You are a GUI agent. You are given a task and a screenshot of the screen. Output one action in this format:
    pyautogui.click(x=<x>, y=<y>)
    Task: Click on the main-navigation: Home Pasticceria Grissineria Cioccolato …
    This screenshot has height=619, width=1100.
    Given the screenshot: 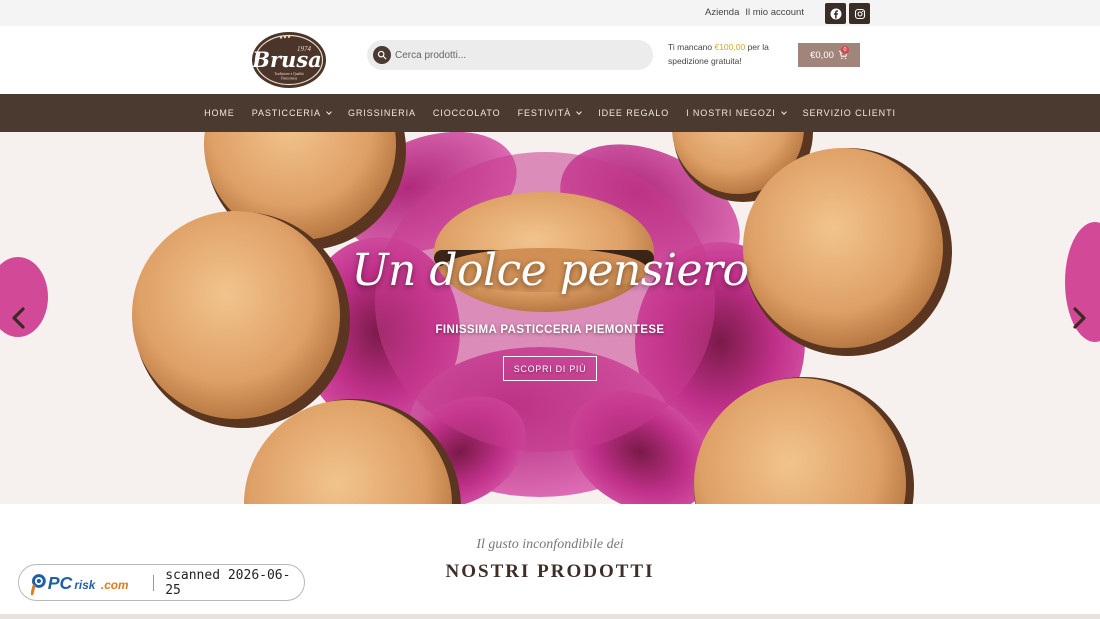 What is the action you would take?
    pyautogui.click(x=550, y=113)
    